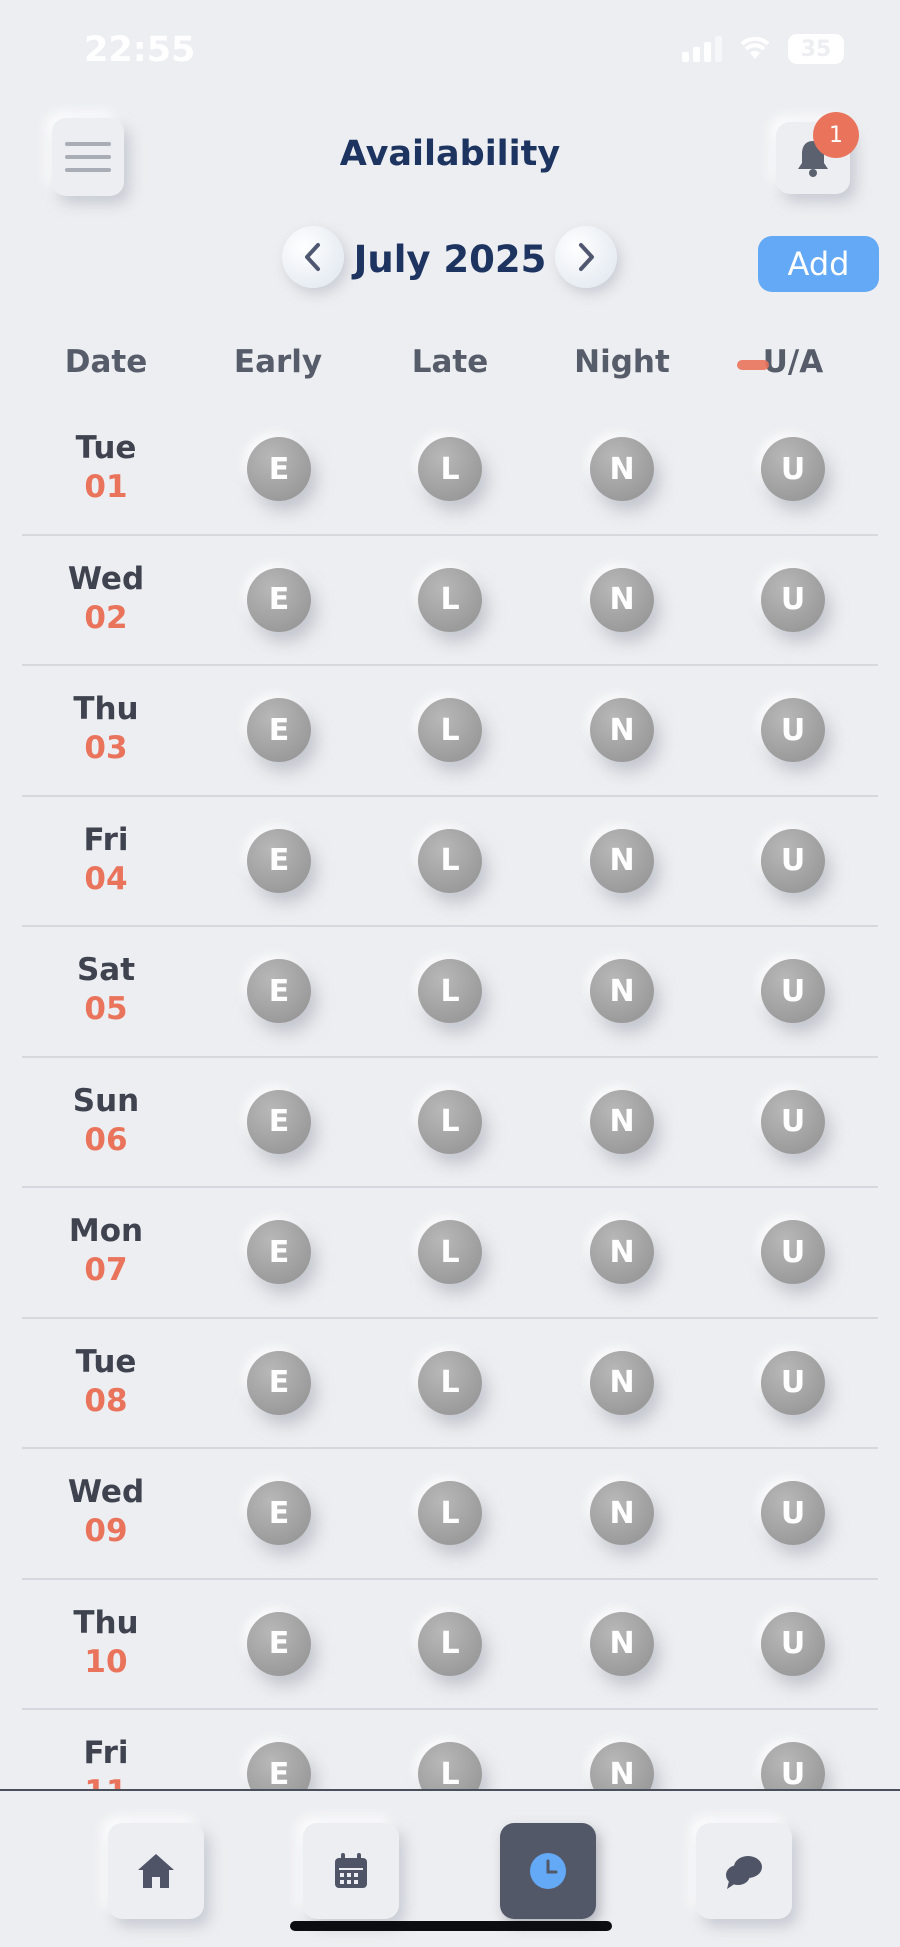  I want to click on day-of-week: Fri, so click(106, 839).